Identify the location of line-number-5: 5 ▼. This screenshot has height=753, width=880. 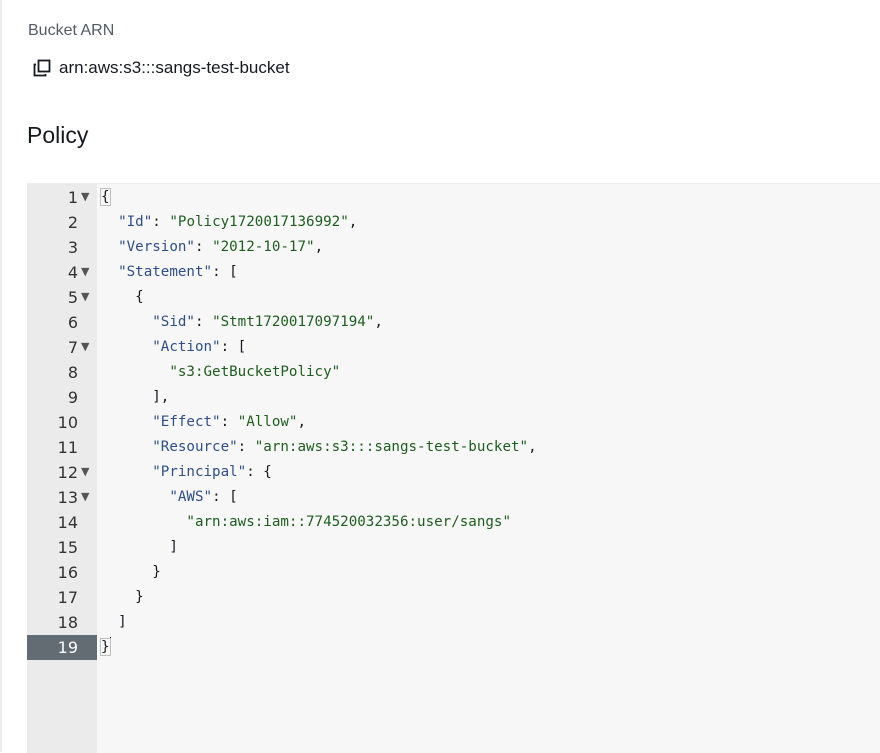
(62, 297).